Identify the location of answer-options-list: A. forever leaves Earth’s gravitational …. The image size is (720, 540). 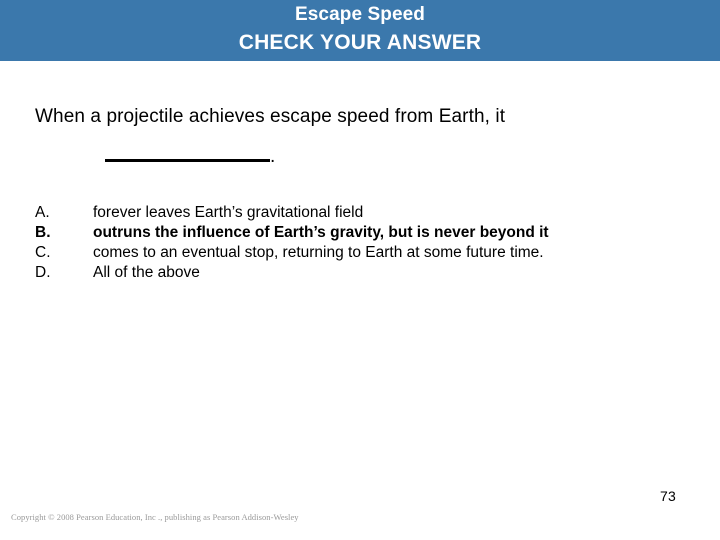
(360, 243).